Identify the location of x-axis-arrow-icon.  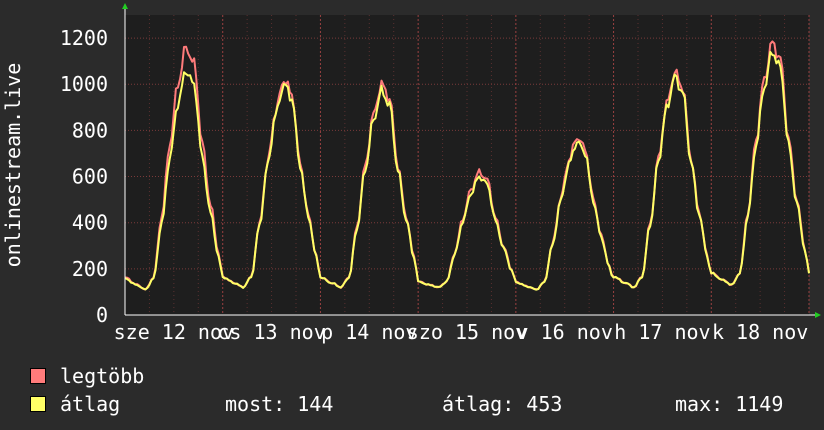
(818, 315).